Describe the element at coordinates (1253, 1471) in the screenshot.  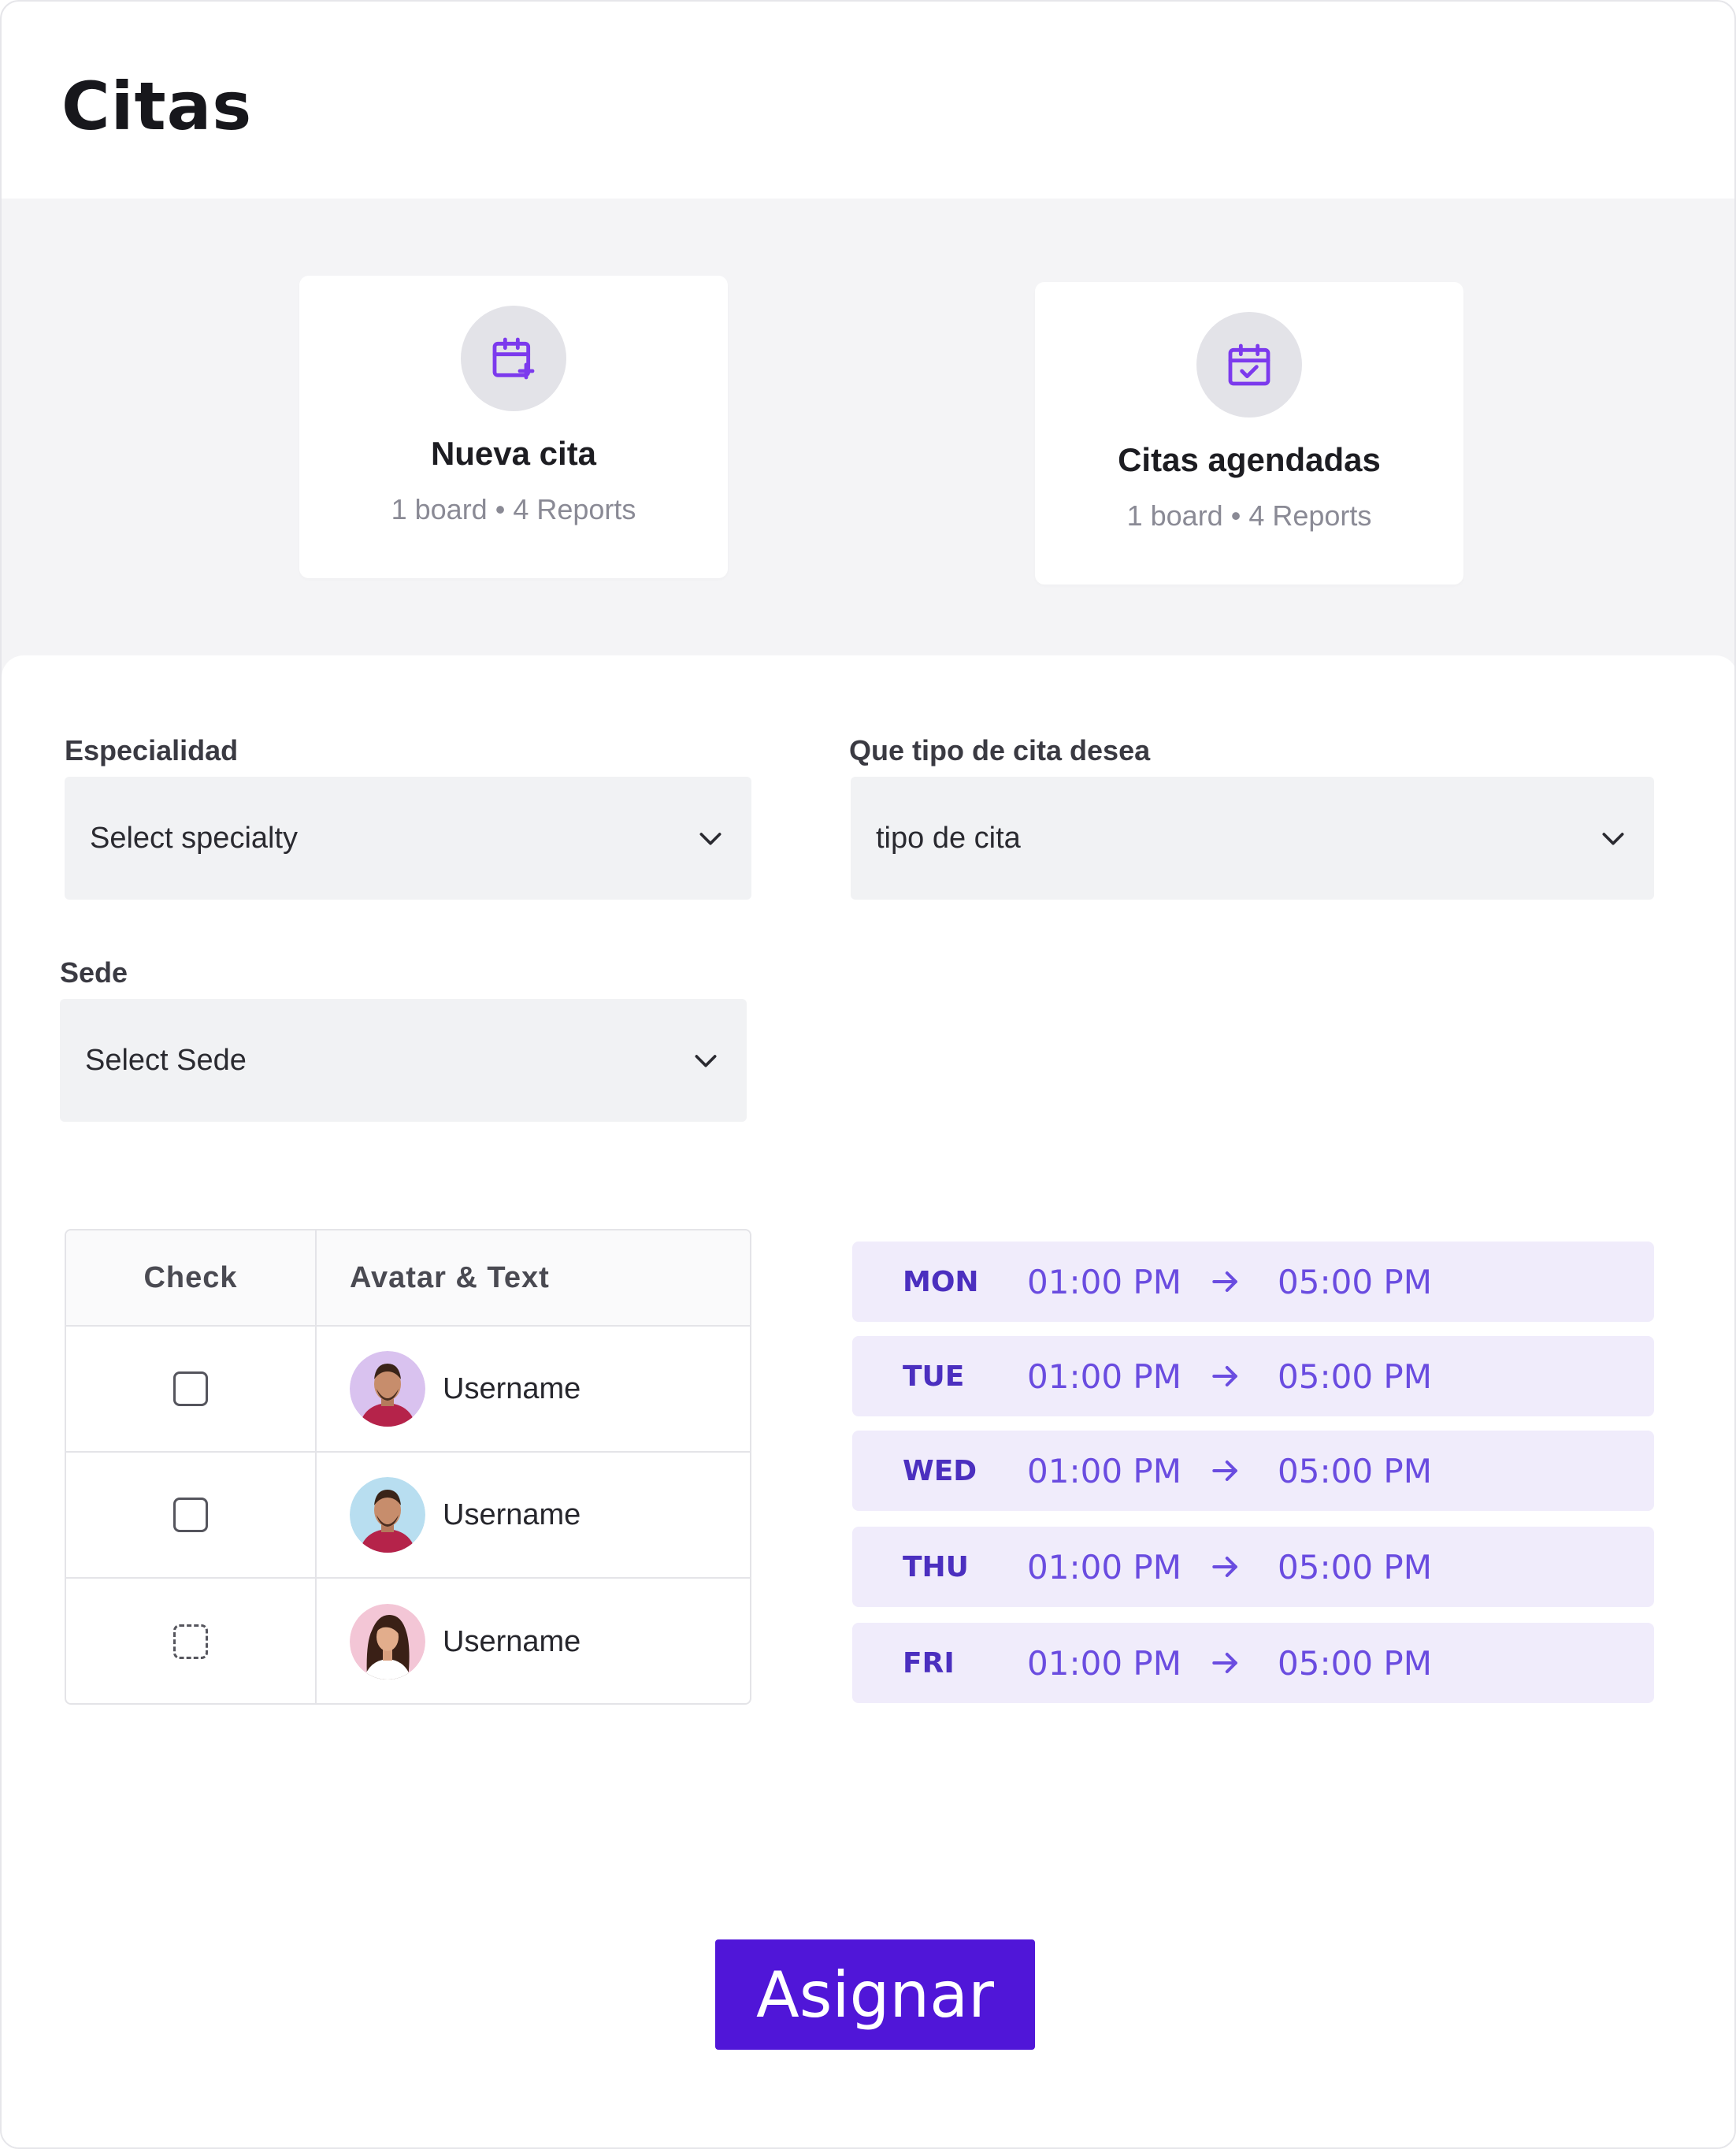
I see `schedule-row-wed: WED 01:00 PM 05:00 PM` at that location.